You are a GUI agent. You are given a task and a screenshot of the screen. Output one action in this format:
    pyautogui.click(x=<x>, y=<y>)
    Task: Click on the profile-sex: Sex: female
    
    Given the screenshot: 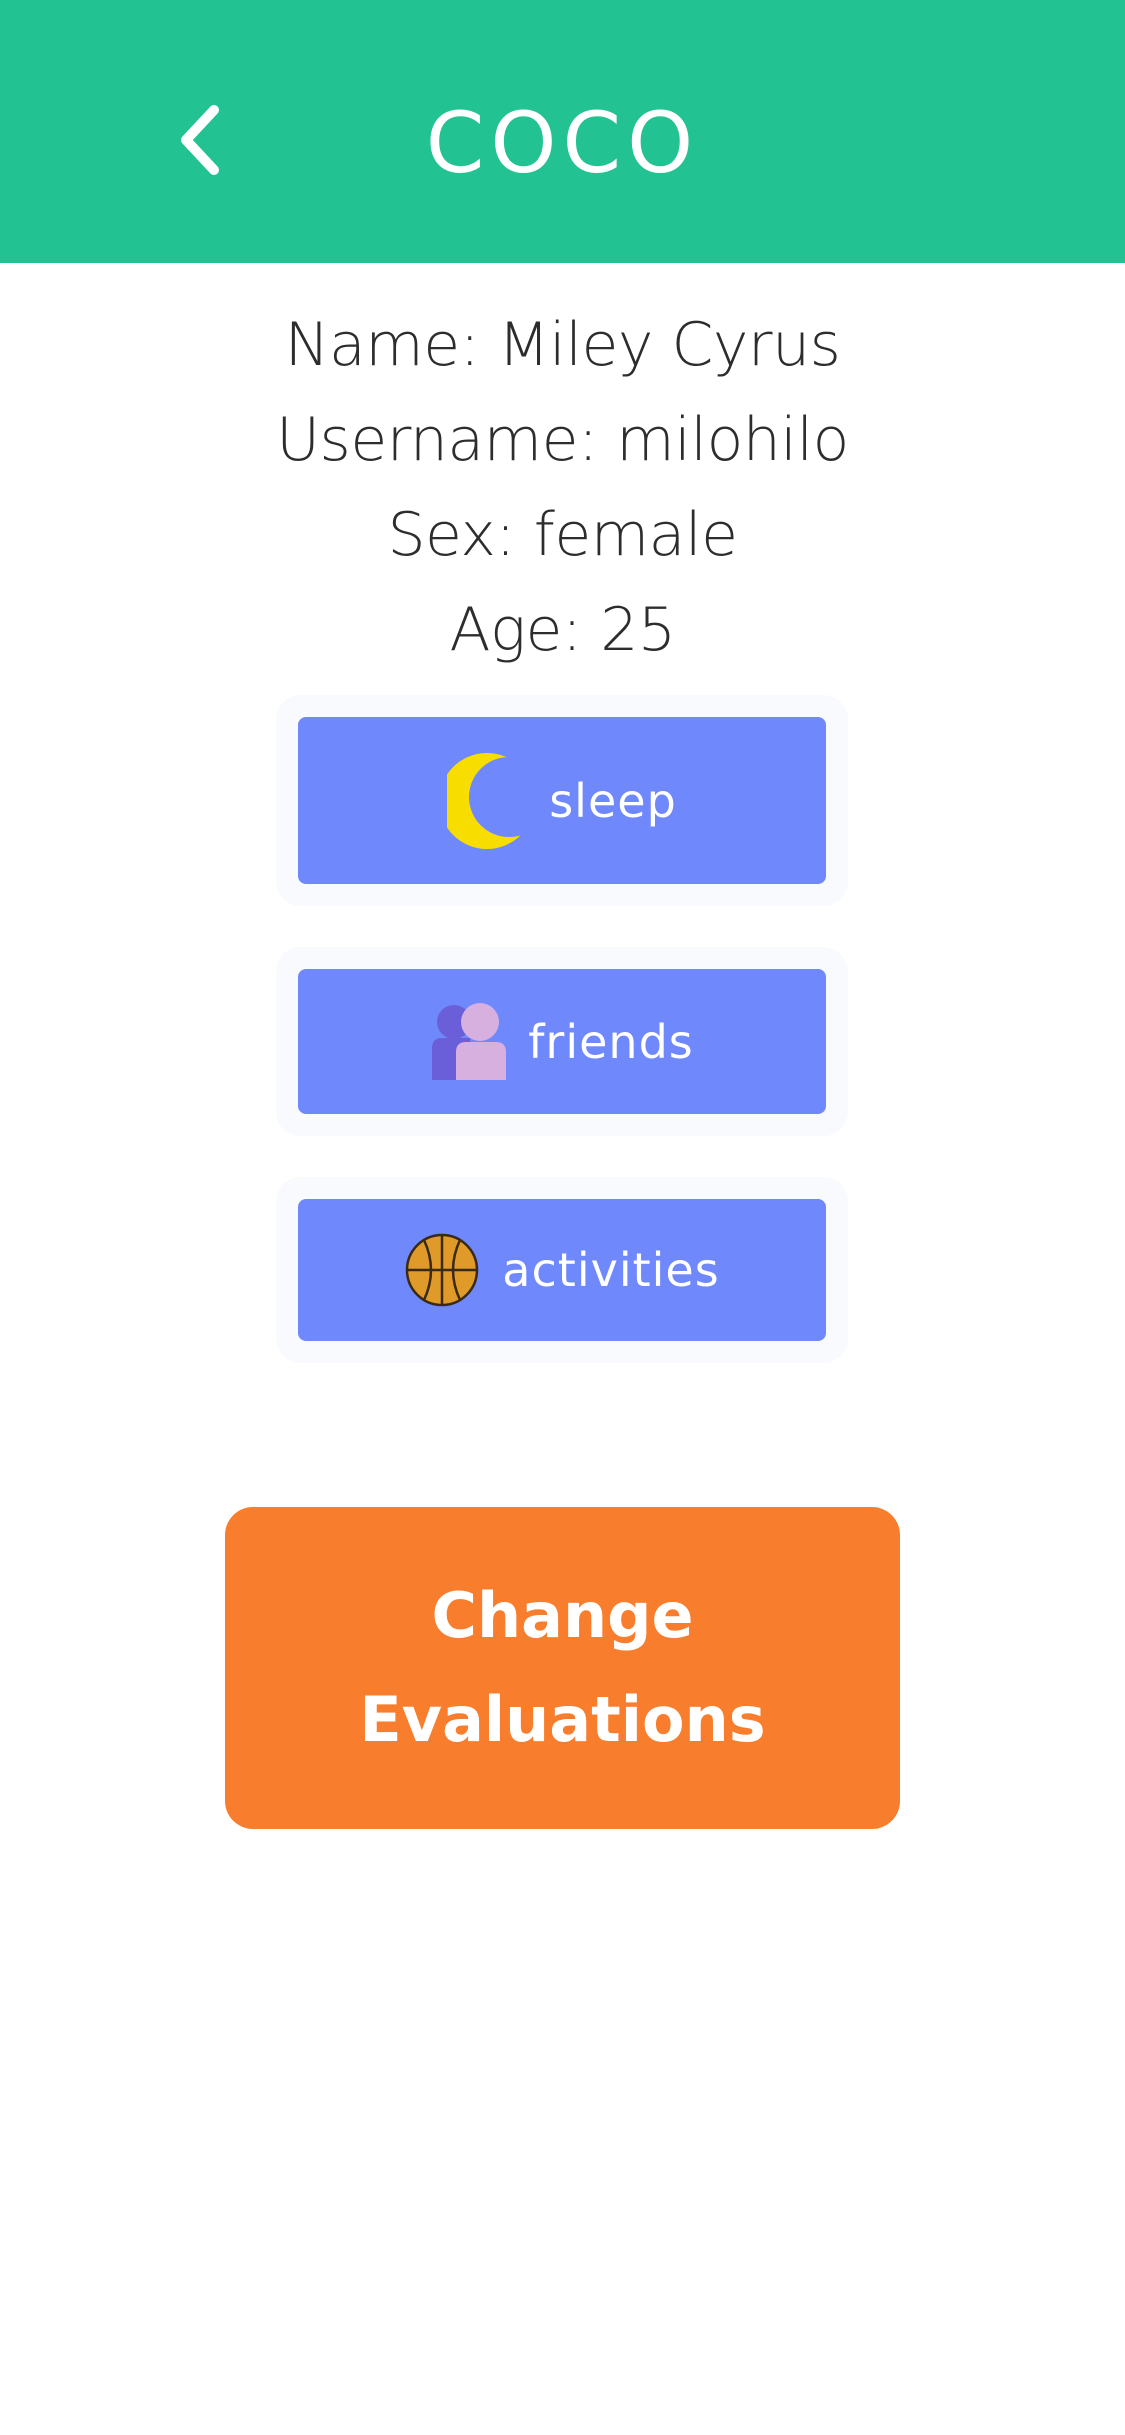 What is the action you would take?
    pyautogui.click(x=562, y=535)
    